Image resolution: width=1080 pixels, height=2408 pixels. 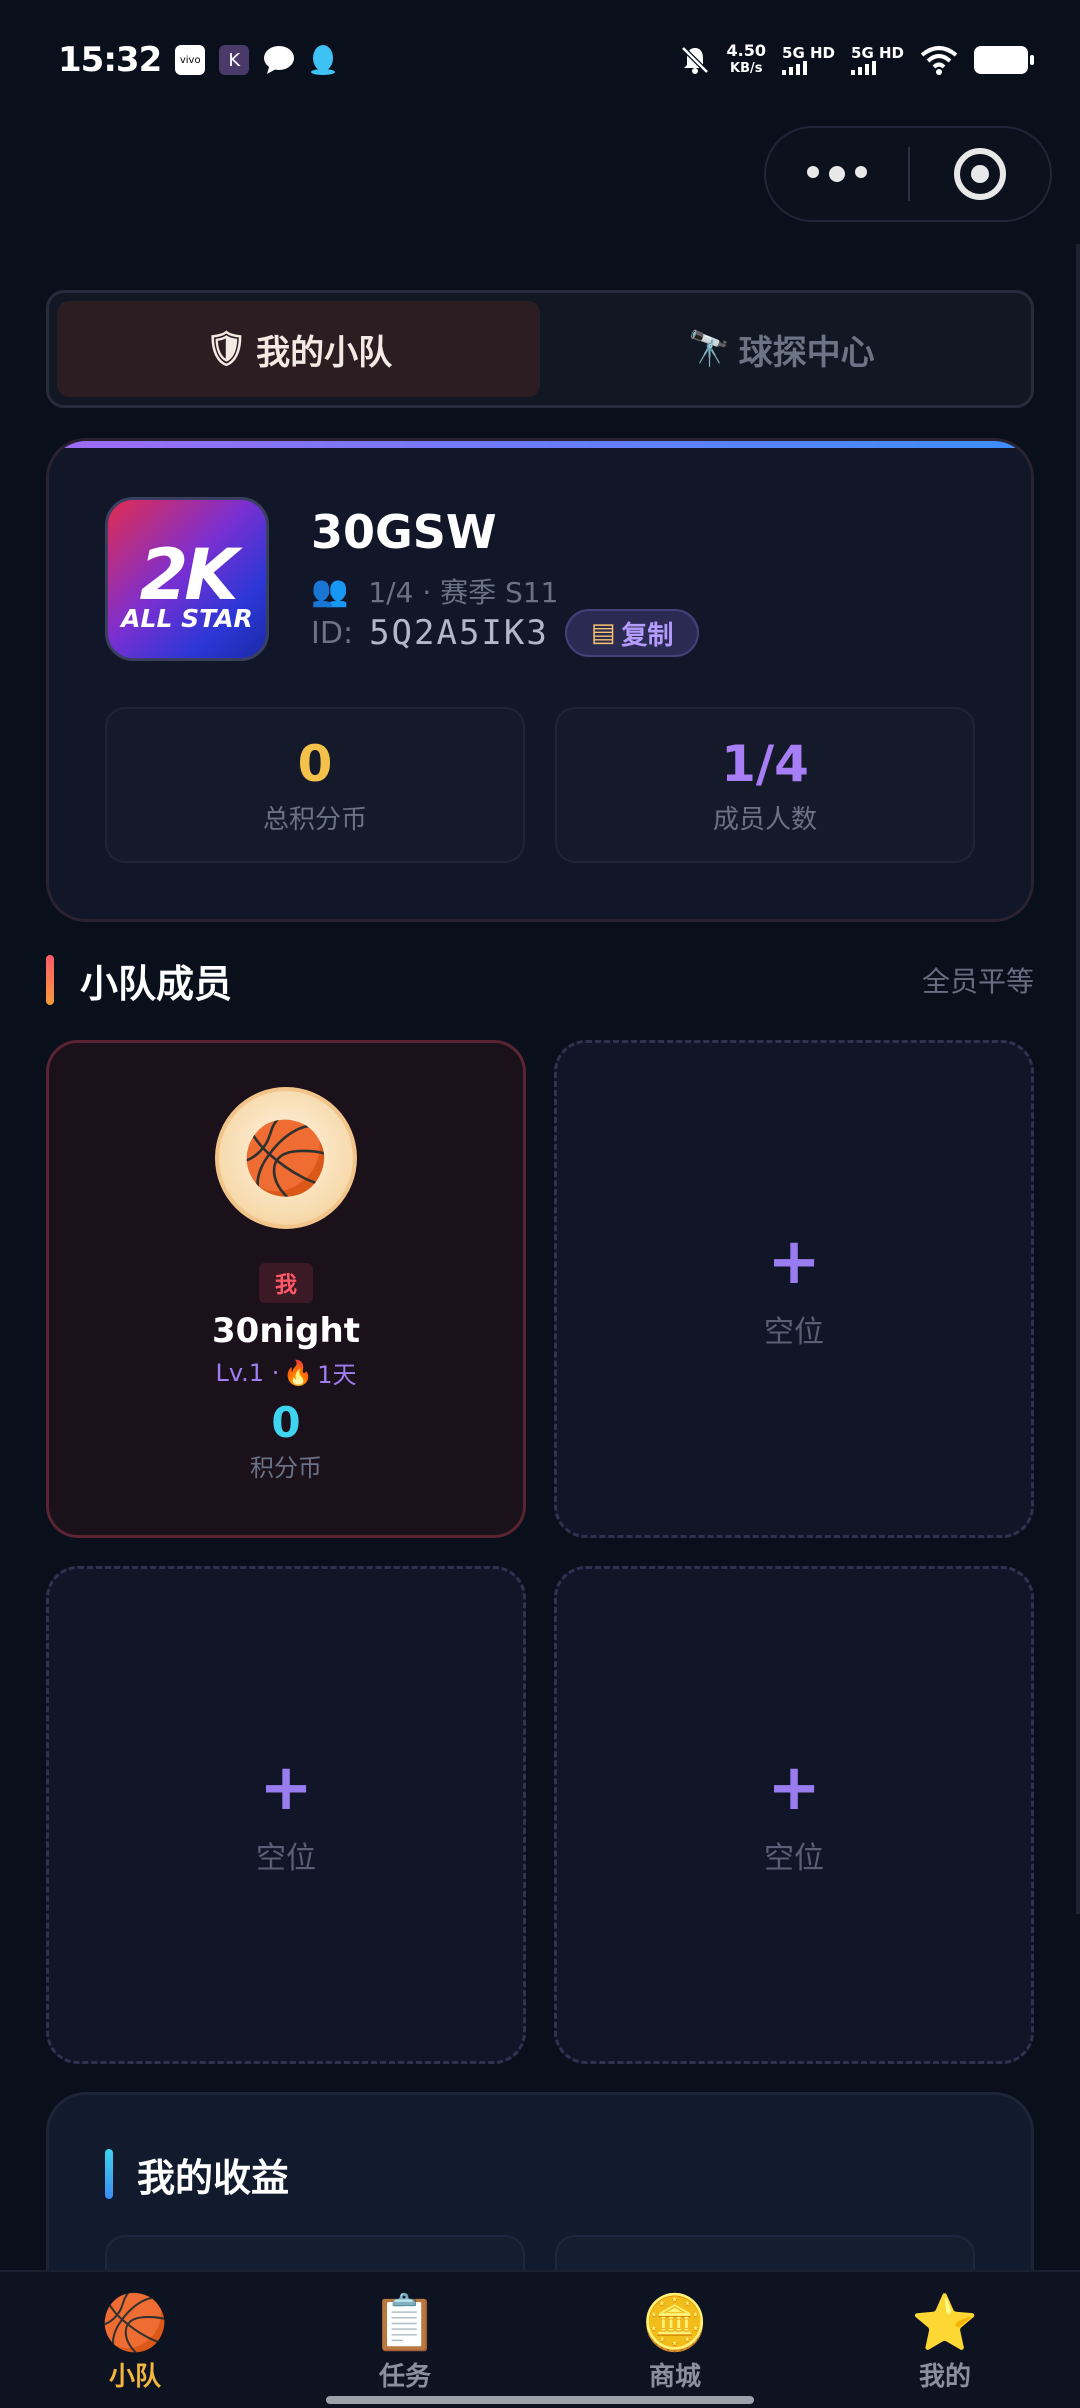 What do you see at coordinates (540, 60) in the screenshot?
I see `status-bar: 15:32 vivo K 4.50 KB/s 5G HD 5G HD` at bounding box center [540, 60].